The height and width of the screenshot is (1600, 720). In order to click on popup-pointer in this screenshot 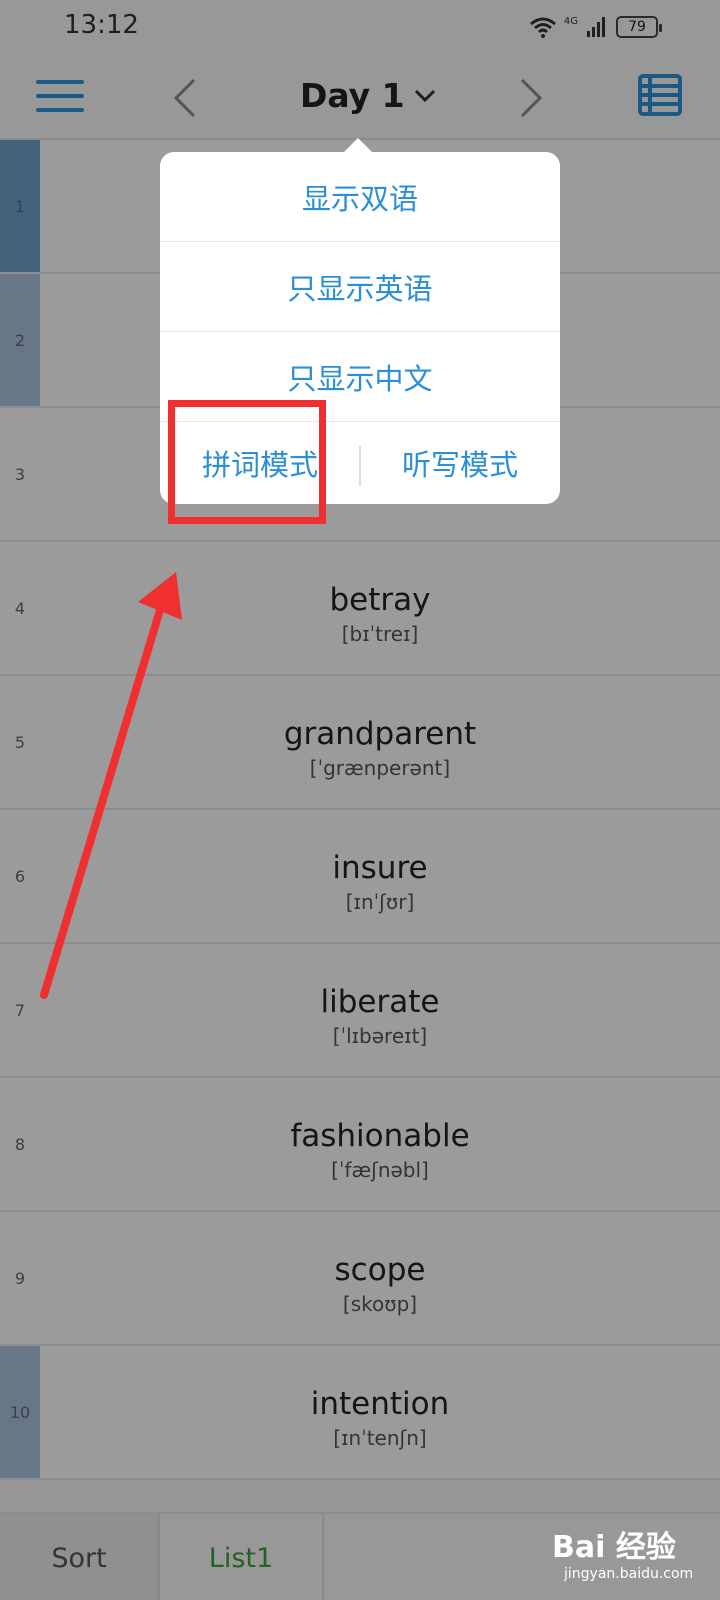, I will do `click(358, 145)`.